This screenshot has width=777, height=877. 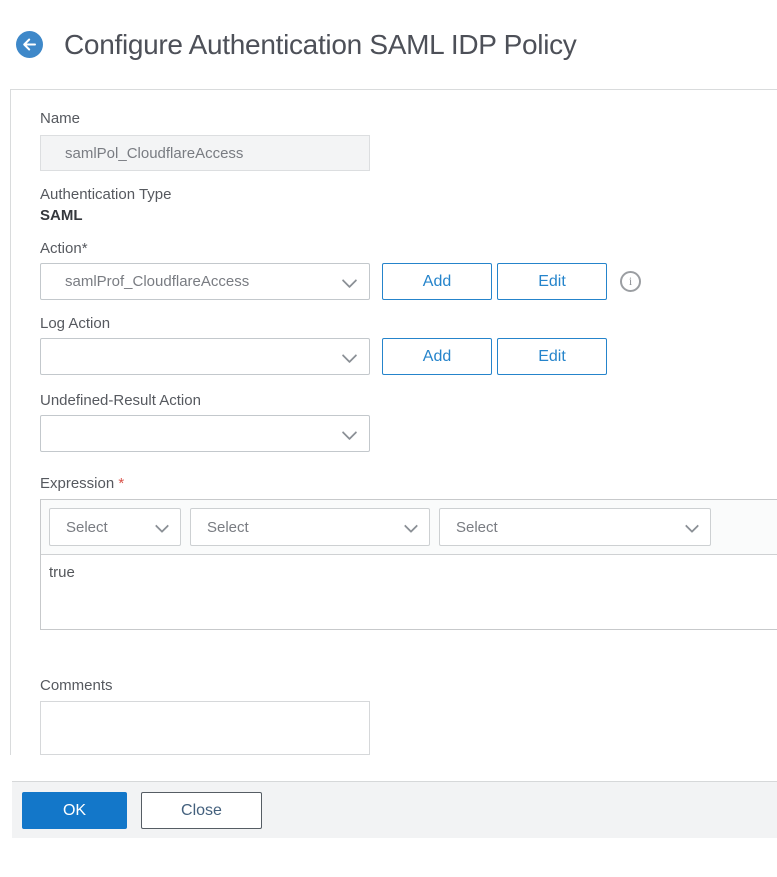 What do you see at coordinates (437, 356) in the screenshot?
I see `log-action-add-button: Add` at bounding box center [437, 356].